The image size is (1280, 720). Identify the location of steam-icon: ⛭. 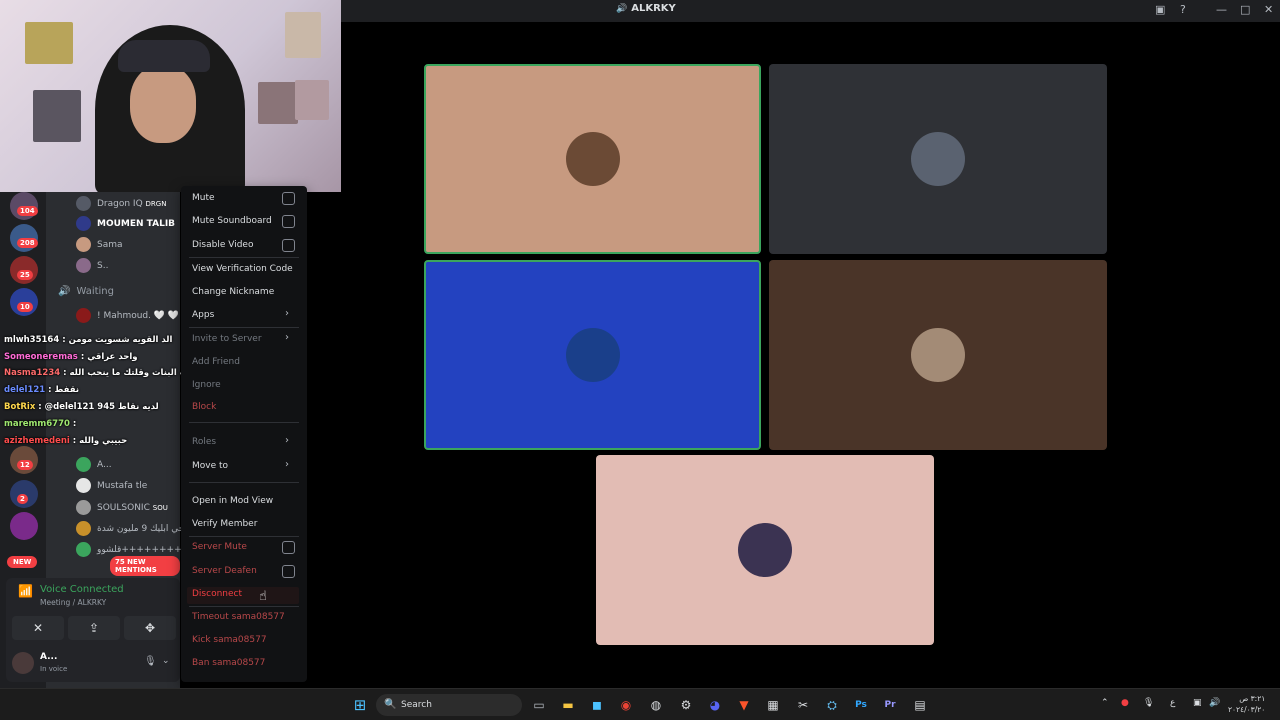
(832, 705).